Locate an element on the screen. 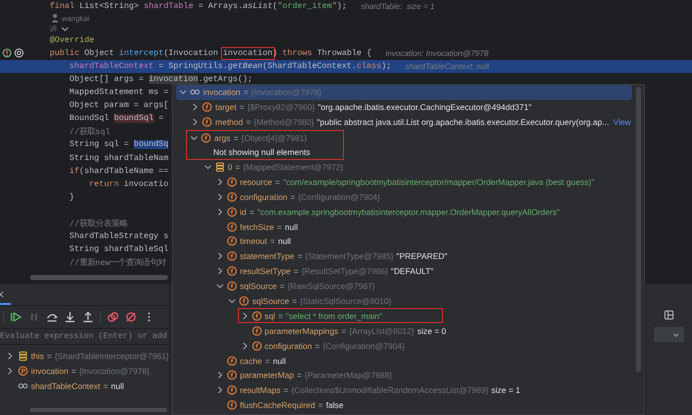  tree-row: args = {Object[4]@7981} is located at coordinates (259, 138).